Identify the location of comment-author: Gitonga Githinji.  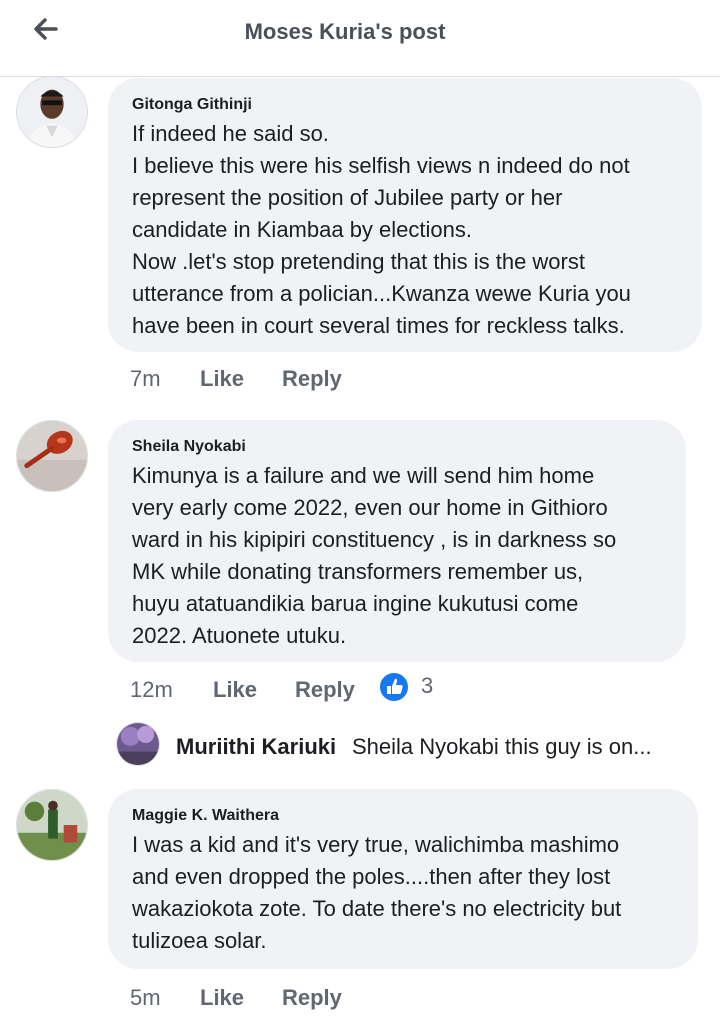
(406, 105).